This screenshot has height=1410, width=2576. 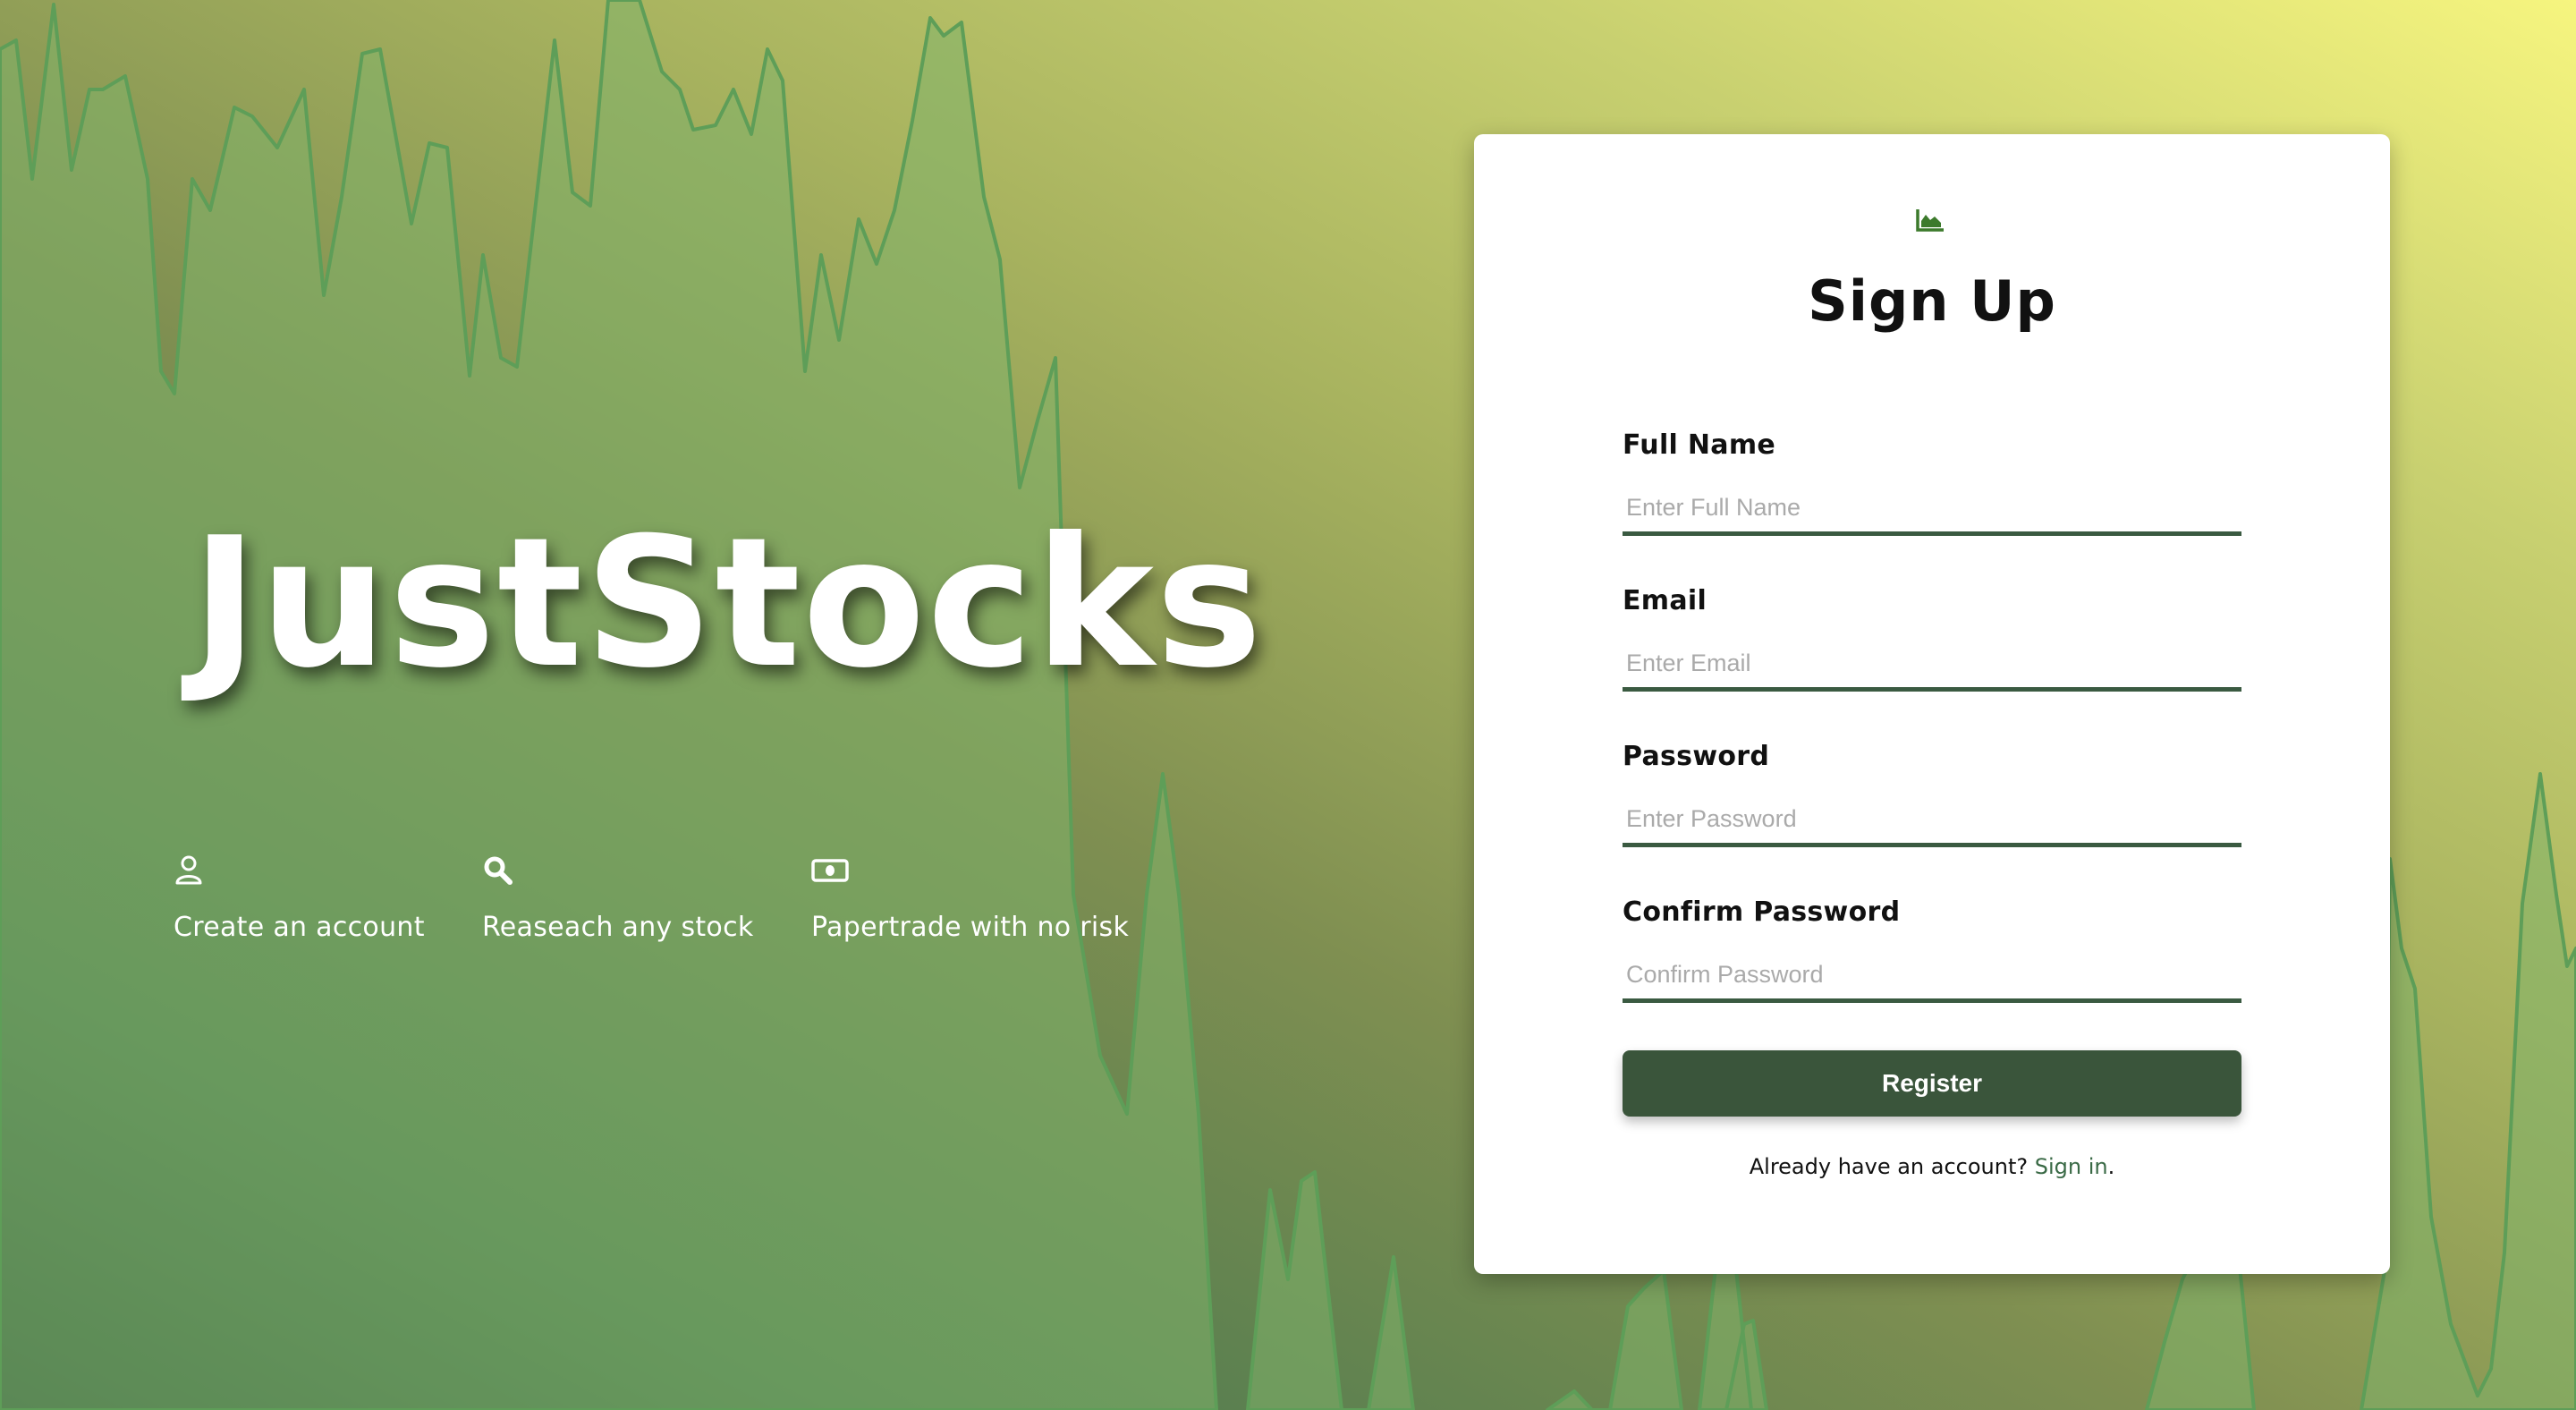 I want to click on email-group: Email, so click(x=1932, y=639).